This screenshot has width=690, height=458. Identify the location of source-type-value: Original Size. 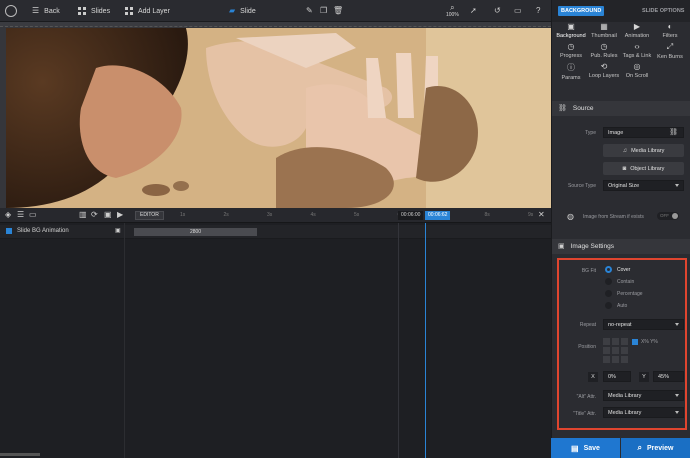
(624, 185).